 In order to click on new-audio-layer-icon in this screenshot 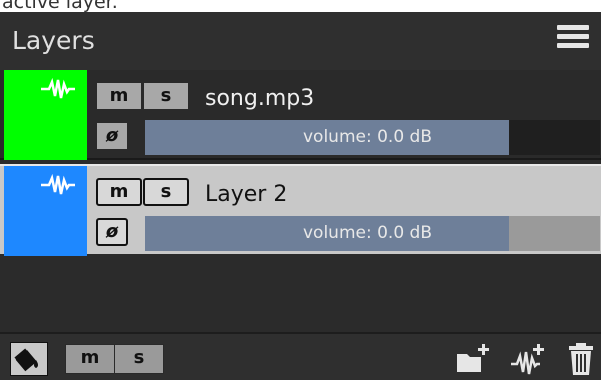, I will do `click(528, 359)`.